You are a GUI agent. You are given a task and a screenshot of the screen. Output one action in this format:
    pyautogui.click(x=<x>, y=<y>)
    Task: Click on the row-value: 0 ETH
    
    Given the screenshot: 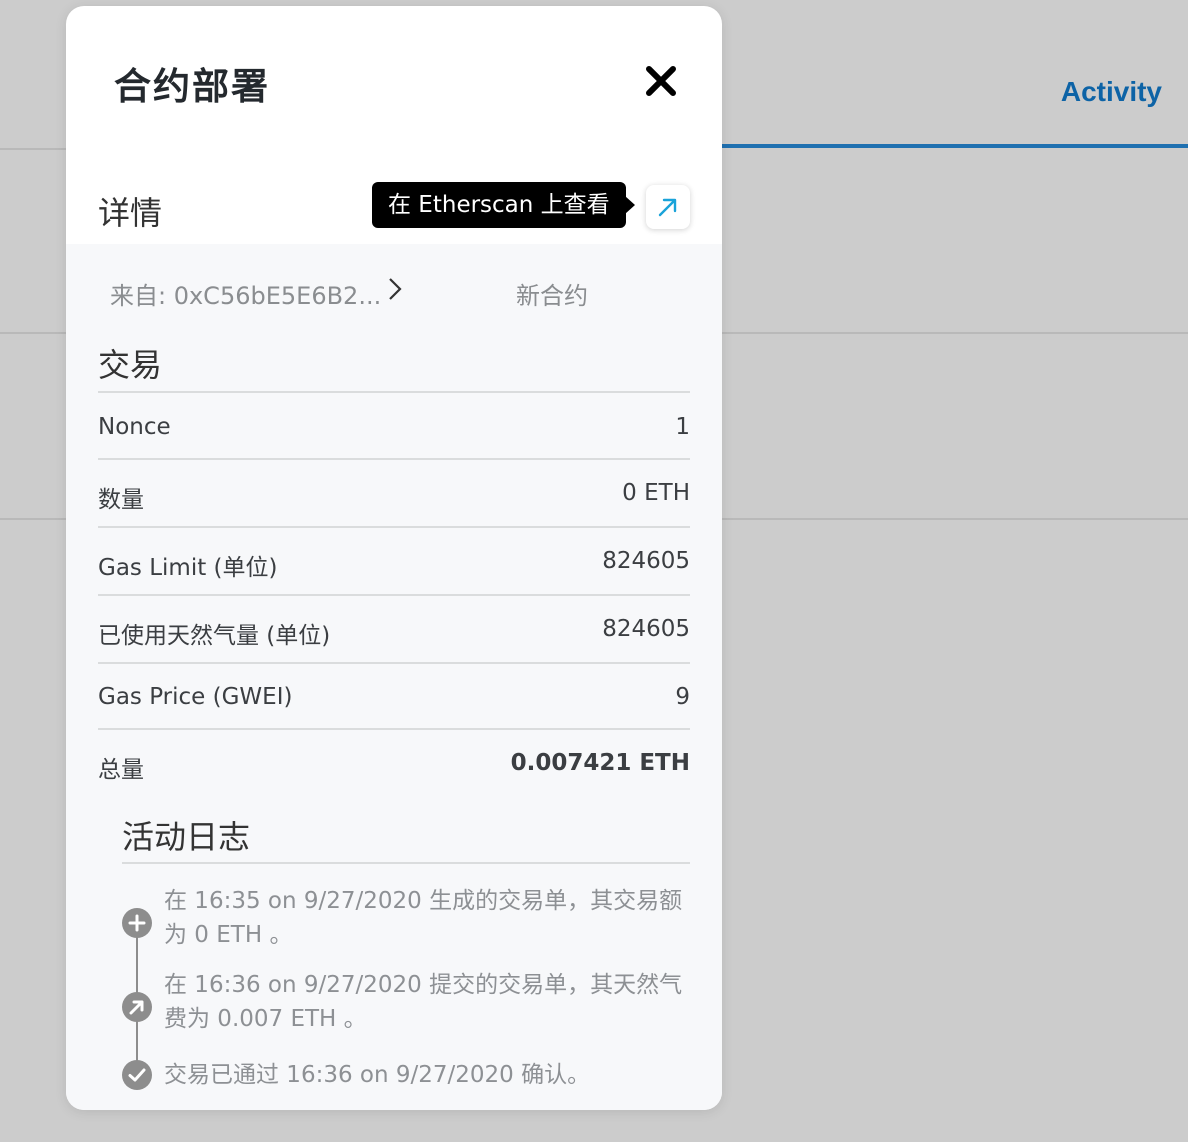 What is the action you would take?
    pyautogui.click(x=656, y=493)
    